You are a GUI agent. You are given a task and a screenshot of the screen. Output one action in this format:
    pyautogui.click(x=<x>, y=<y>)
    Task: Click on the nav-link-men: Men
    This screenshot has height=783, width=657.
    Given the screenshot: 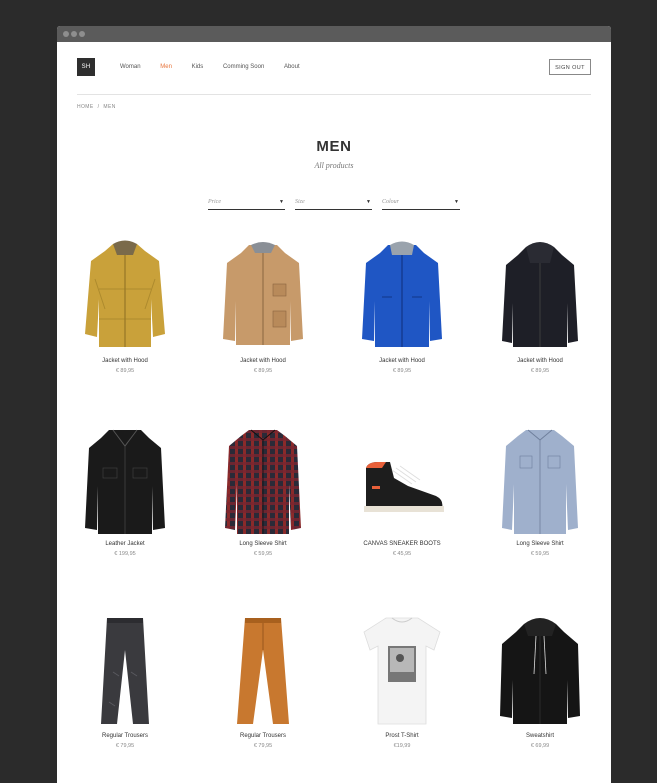 What is the action you would take?
    pyautogui.click(x=166, y=67)
    